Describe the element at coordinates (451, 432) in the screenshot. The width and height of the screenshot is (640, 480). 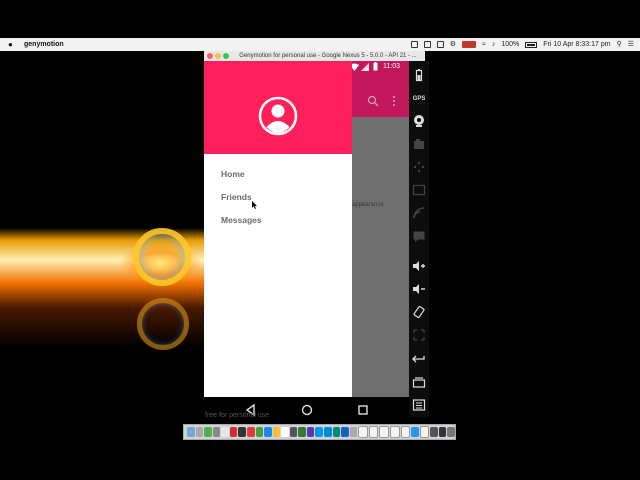
I see `trash-icon` at that location.